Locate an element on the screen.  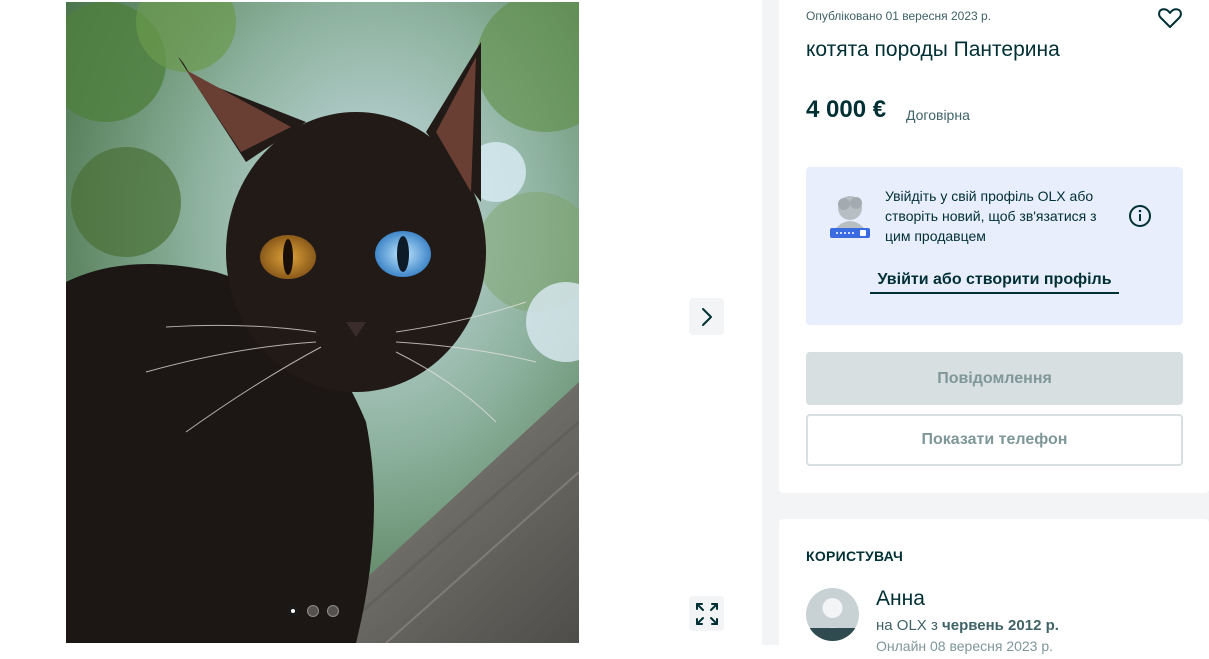
expand-icon is located at coordinates (706, 613).